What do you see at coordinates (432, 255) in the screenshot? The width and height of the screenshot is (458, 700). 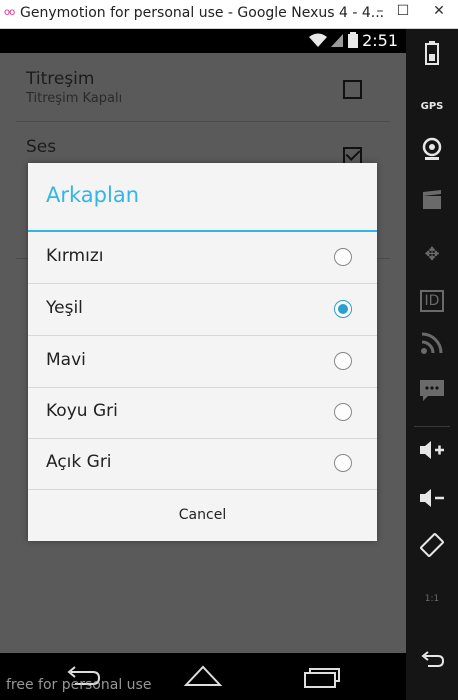 I see `dpad-widget-icon: ✥` at bounding box center [432, 255].